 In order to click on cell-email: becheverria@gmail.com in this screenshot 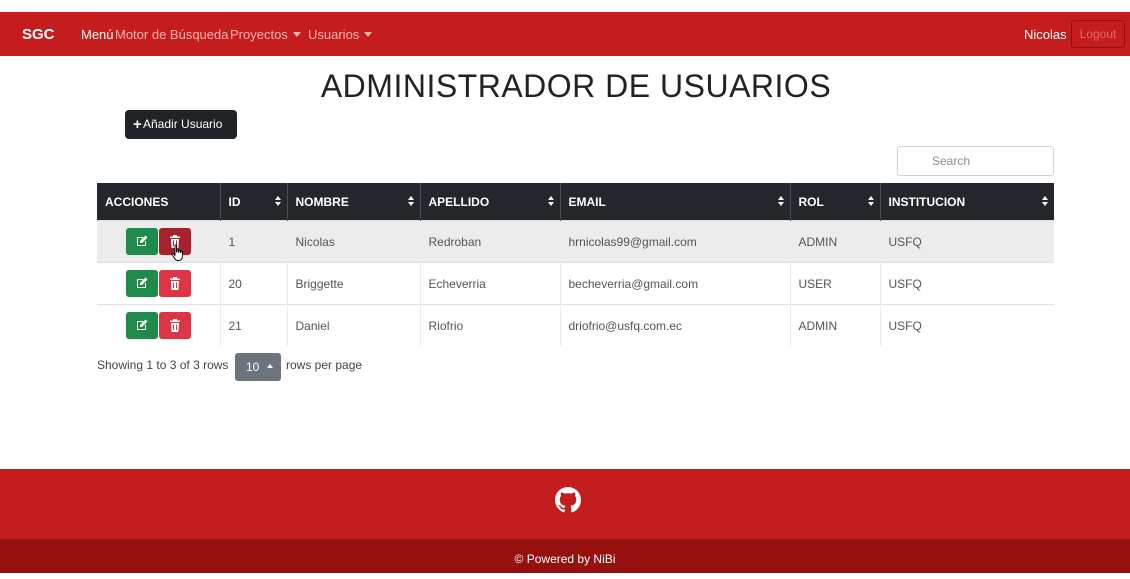, I will do `click(675, 283)`.